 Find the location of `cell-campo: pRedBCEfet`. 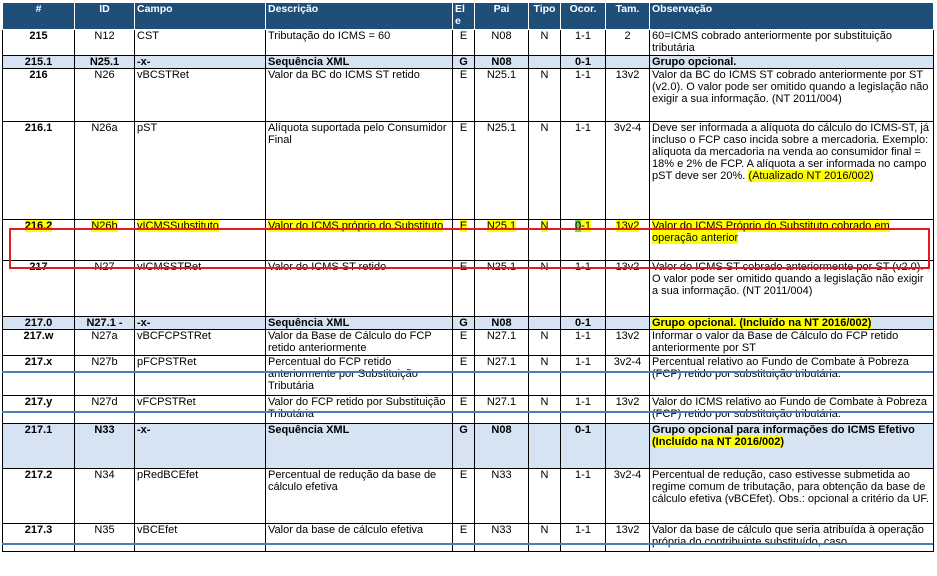

cell-campo: pRedBCEfet is located at coordinates (200, 496).